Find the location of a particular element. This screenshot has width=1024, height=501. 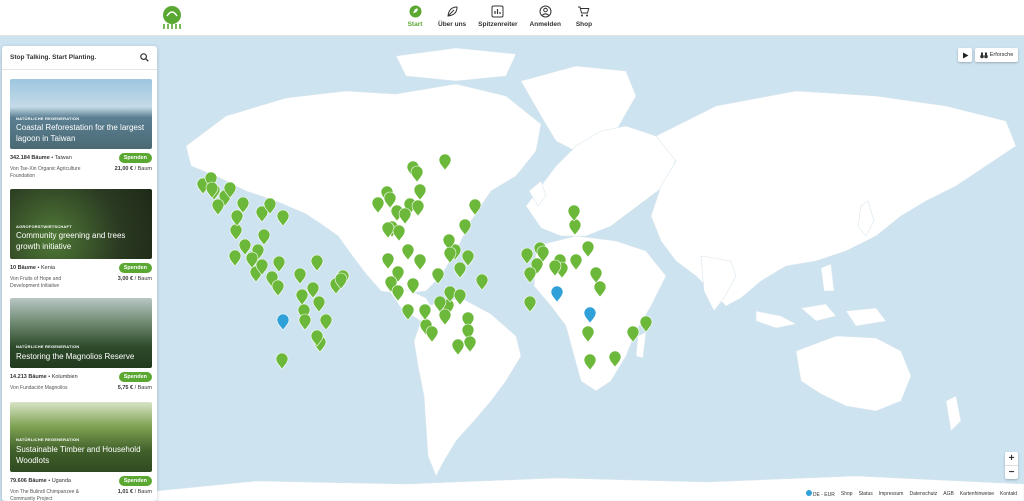

logo-icon is located at coordinates (172, 17).